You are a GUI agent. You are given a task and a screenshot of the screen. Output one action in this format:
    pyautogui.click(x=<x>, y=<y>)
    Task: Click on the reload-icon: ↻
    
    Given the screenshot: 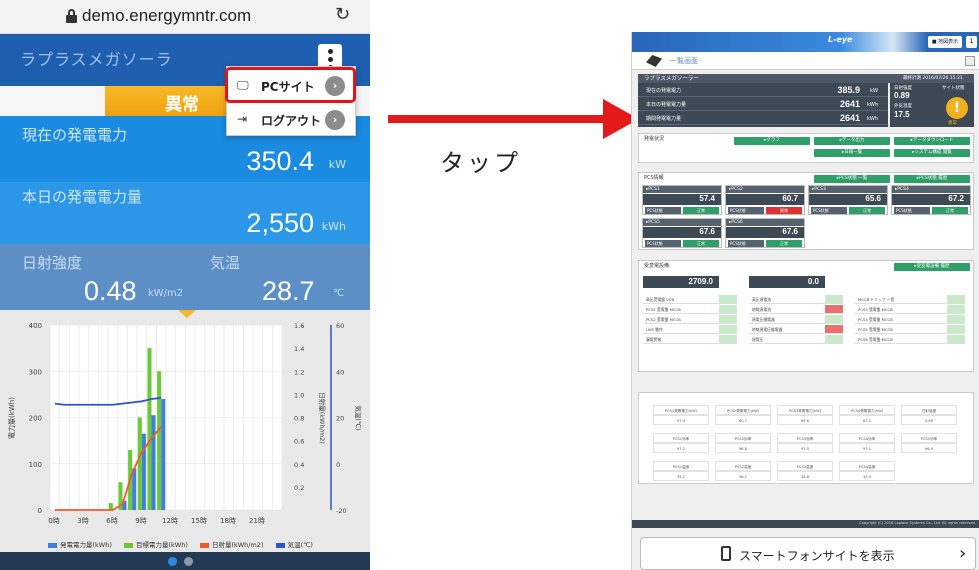 What is the action you would take?
    pyautogui.click(x=342, y=14)
    